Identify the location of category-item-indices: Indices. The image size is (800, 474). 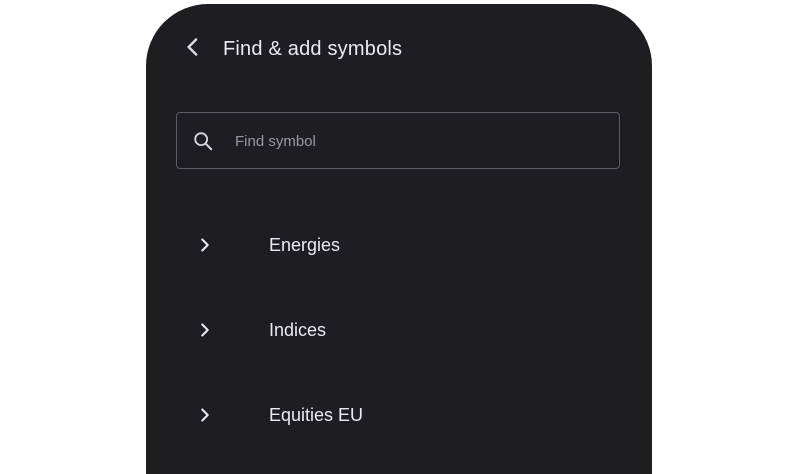
(399, 331).